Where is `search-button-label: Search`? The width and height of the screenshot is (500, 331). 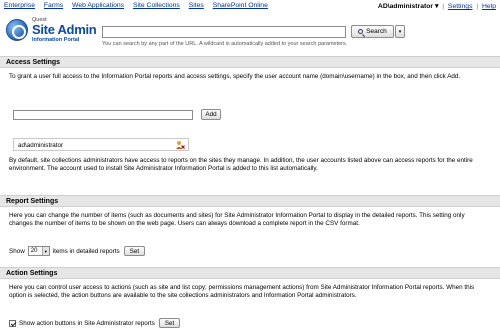
search-button-label: Search is located at coordinates (376, 31).